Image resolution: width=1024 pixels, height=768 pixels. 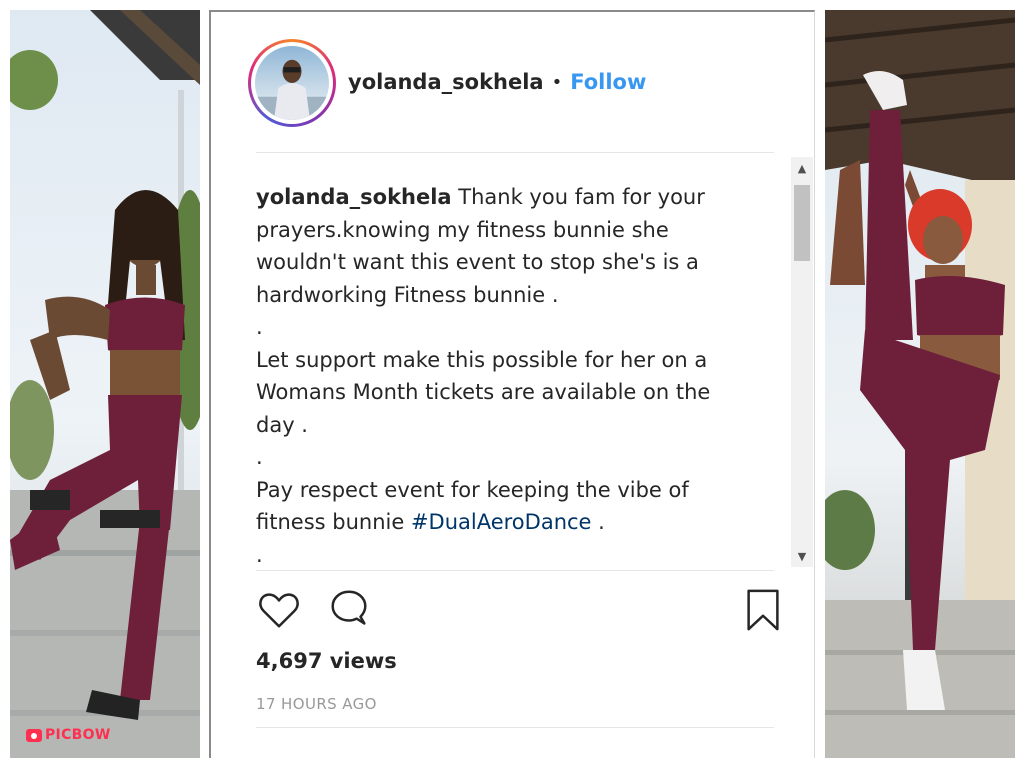 I want to click on scroll-up-arrow-icon: ▲, so click(x=802, y=168).